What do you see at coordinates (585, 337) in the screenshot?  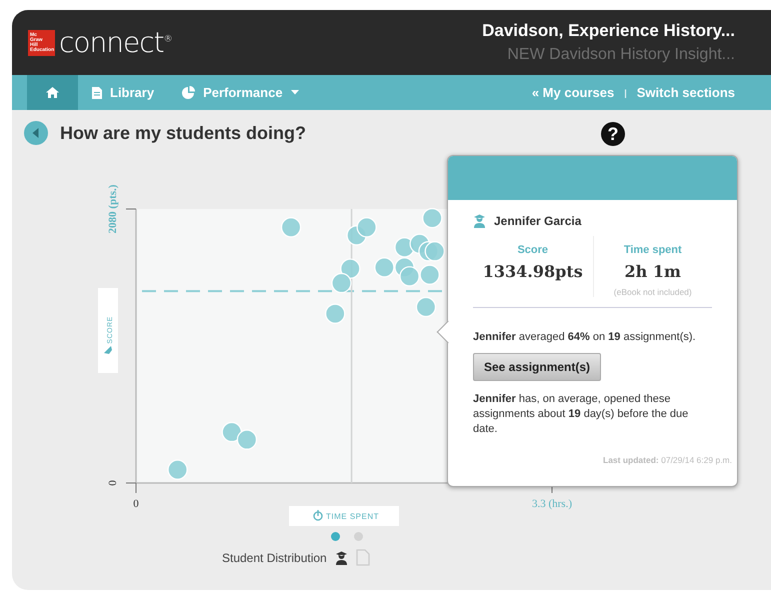 I see `summary-text: Jennifer averaged 64% on 19 assignment(s).` at bounding box center [585, 337].